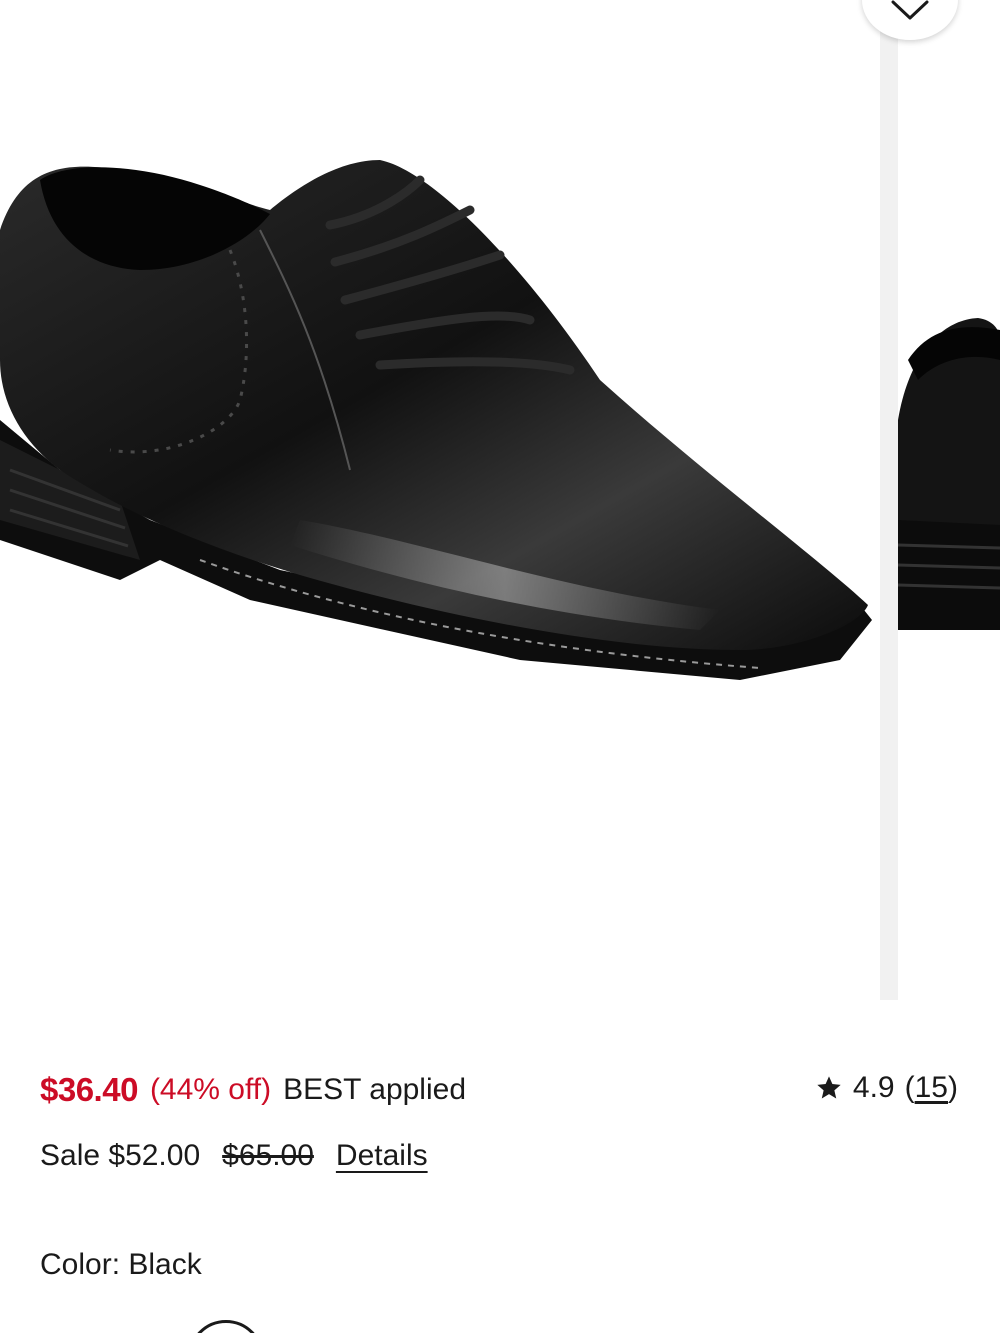 This screenshot has width=1000, height=1333. What do you see at coordinates (268, 1155) in the screenshot?
I see `original-price: $65.00` at bounding box center [268, 1155].